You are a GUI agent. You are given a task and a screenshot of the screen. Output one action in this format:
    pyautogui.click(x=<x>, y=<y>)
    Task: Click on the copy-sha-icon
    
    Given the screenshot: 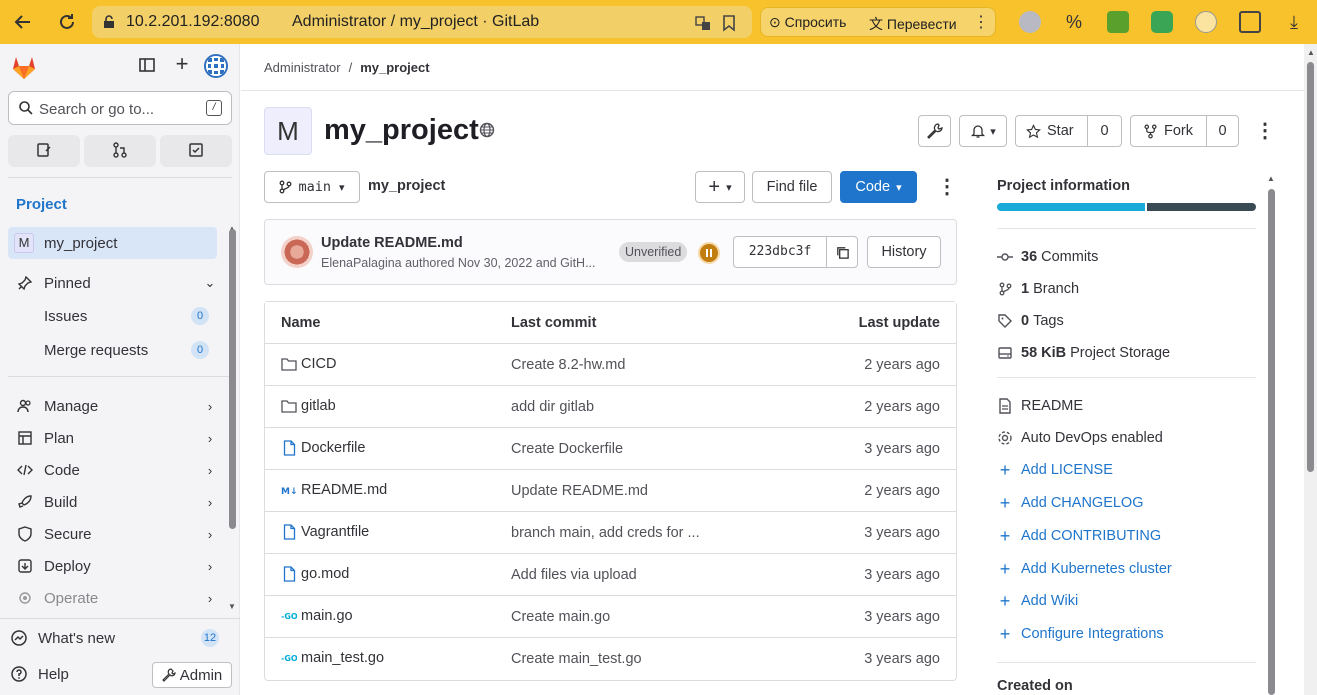 What is the action you would take?
    pyautogui.click(x=842, y=252)
    